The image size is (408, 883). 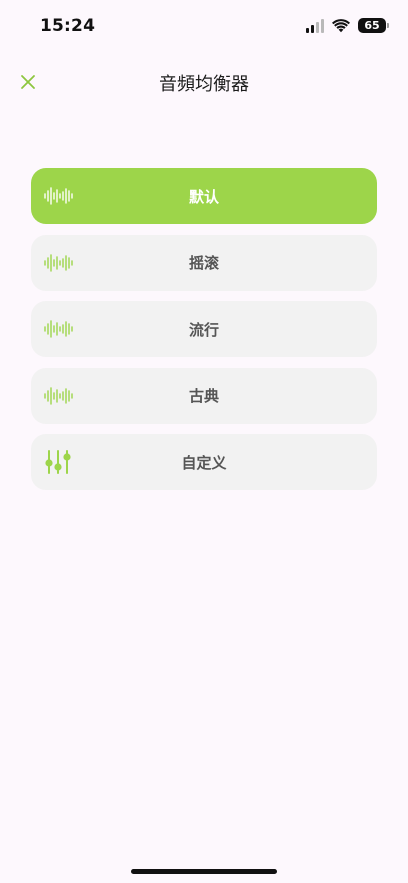 I want to click on battery-icon: 65, so click(x=373, y=25).